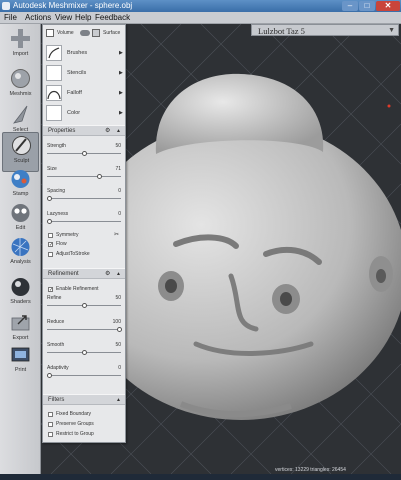  I want to click on symmetry-tool-icon: ✂, so click(116, 235).